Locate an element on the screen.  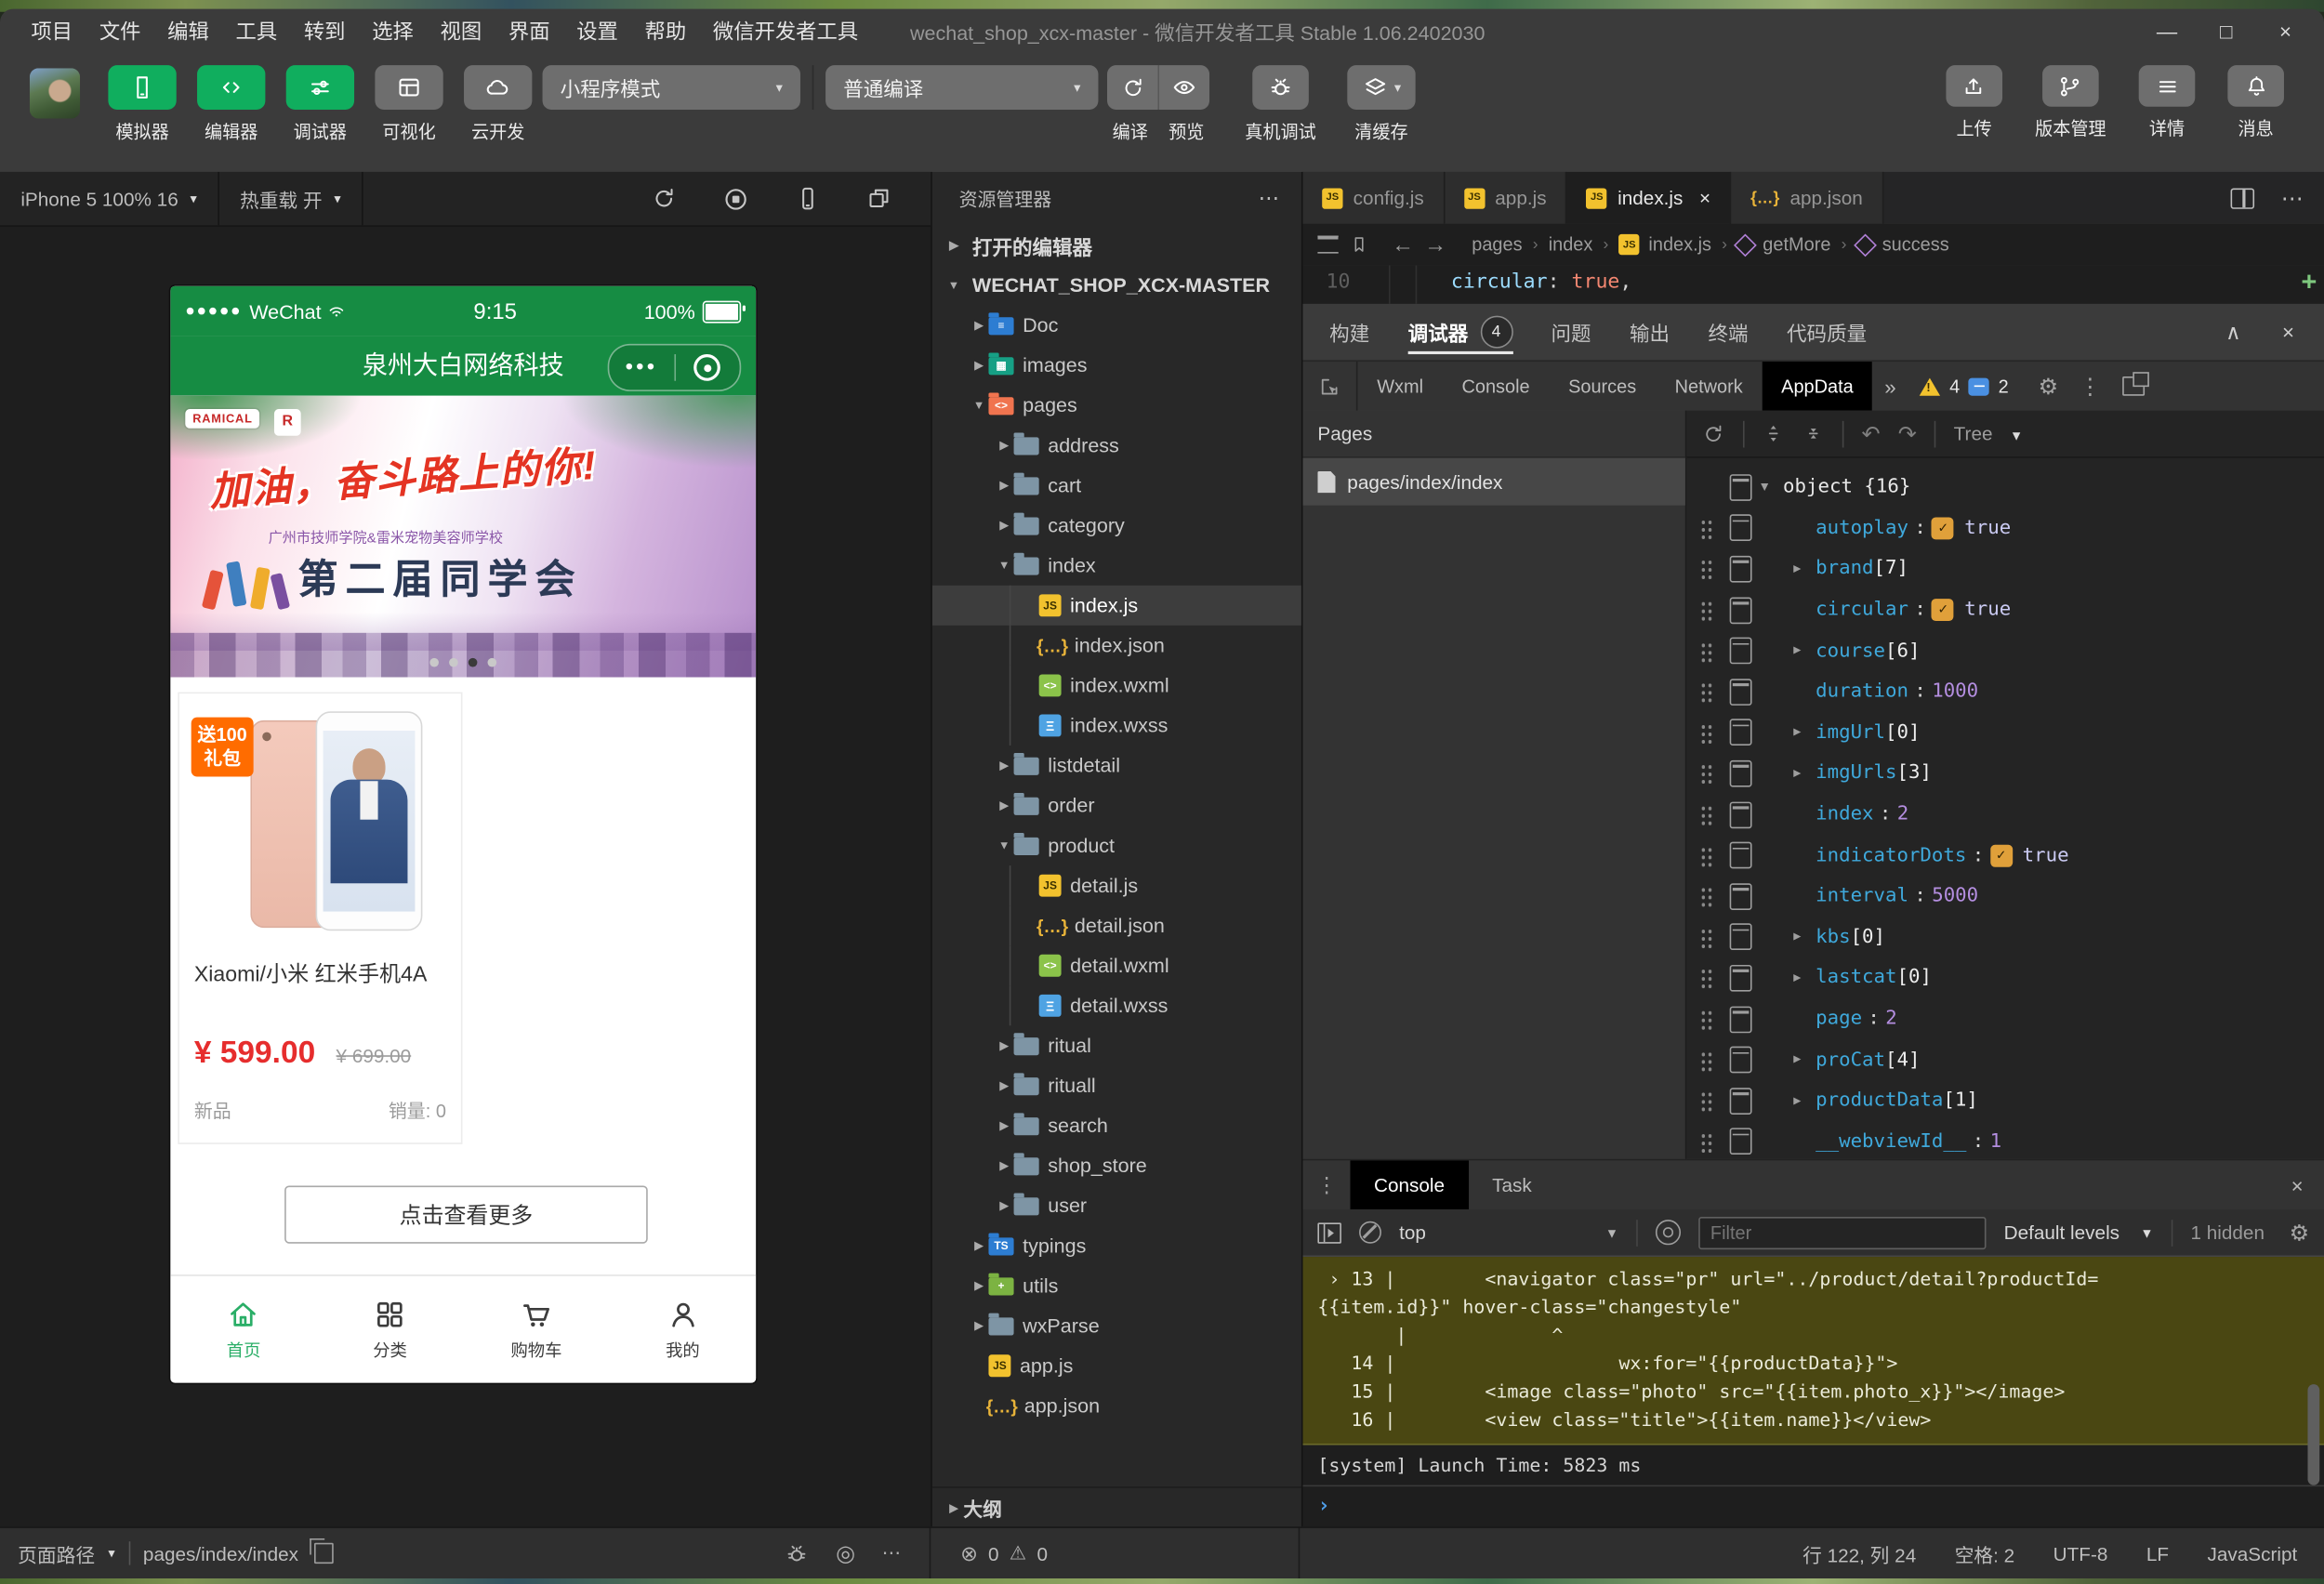
close-icon: × is located at coordinates (1704, 198).